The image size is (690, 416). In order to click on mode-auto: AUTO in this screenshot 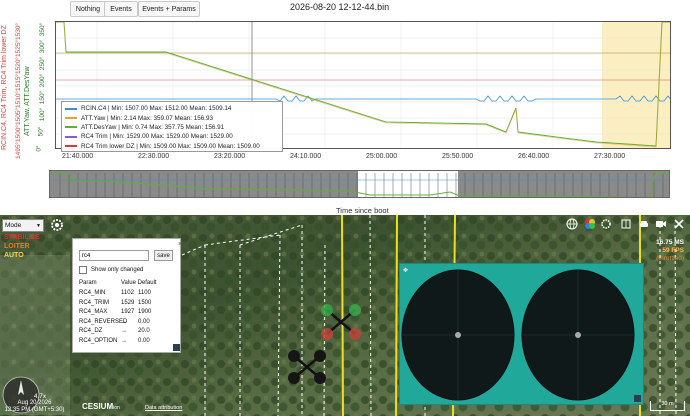, I will do `click(14, 255)`.